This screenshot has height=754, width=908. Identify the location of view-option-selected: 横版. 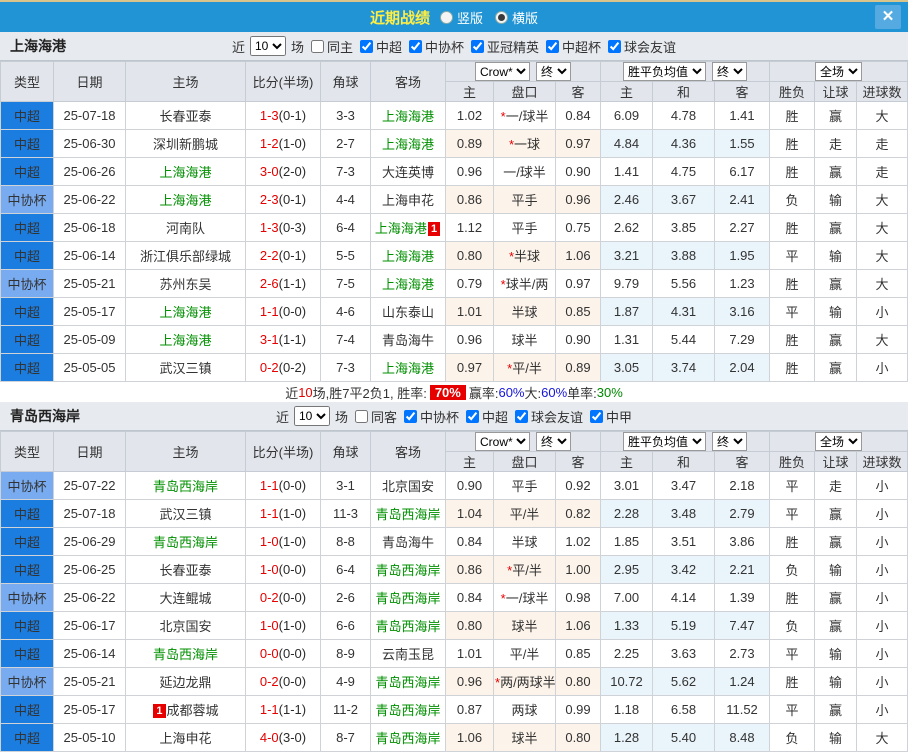
(516, 17).